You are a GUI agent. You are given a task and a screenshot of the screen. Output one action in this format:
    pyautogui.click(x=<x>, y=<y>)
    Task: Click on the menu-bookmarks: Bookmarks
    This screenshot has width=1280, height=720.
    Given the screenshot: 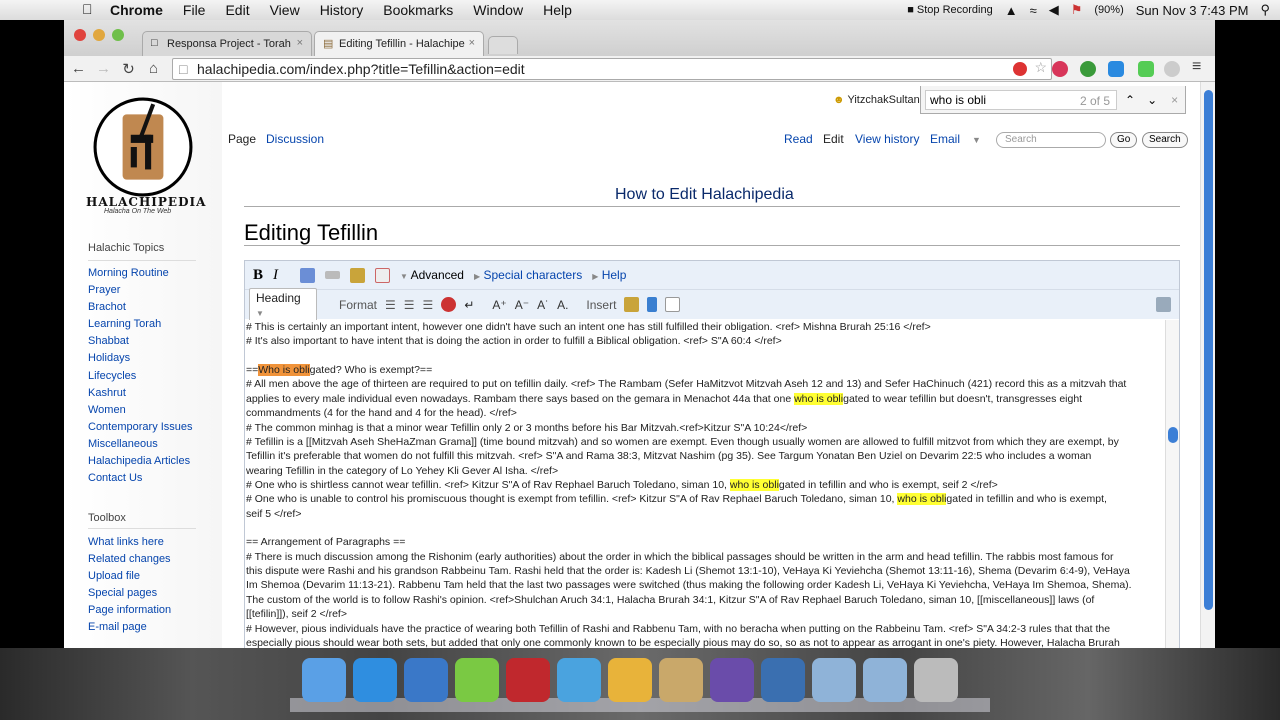 What is the action you would take?
    pyautogui.click(x=418, y=10)
    